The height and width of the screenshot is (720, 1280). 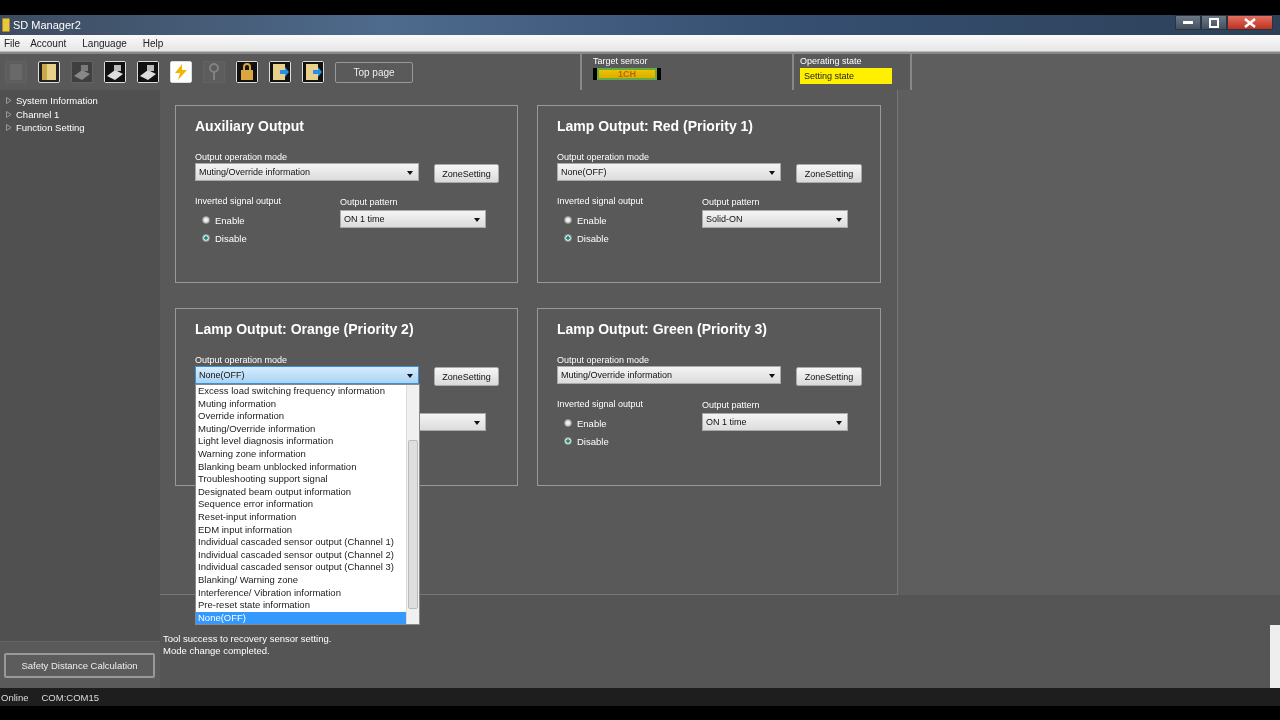 I want to click on minimize-button, so click(x=1188, y=22).